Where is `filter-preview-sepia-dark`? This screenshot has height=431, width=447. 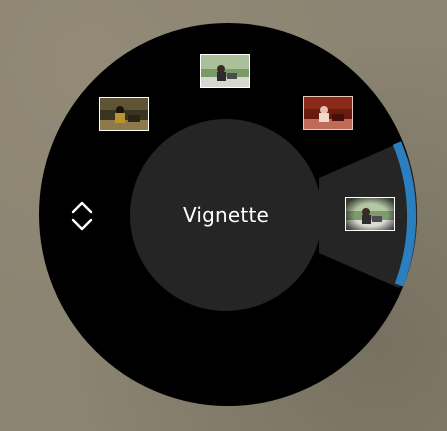
filter-preview-sepia-dark is located at coordinates (124, 114).